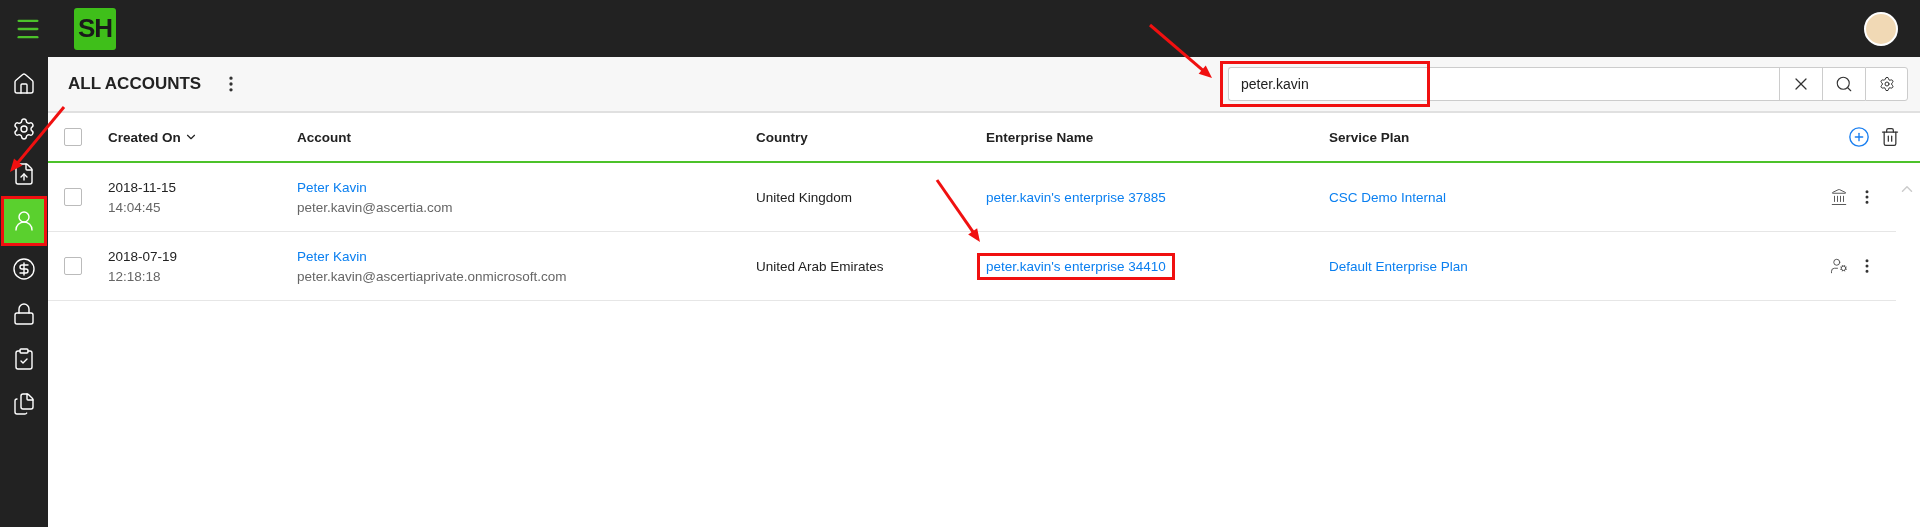 This screenshot has width=1920, height=527. Describe the element at coordinates (1503, 84) in the screenshot. I see `search-input: peter.kavin` at that location.